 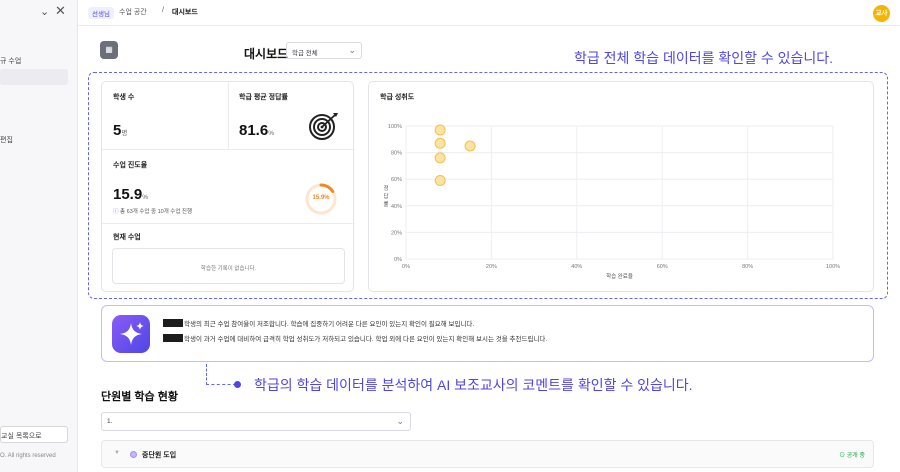 What do you see at coordinates (159, 455) in the screenshot?
I see `unit-row-label: 중단원 도입` at bounding box center [159, 455].